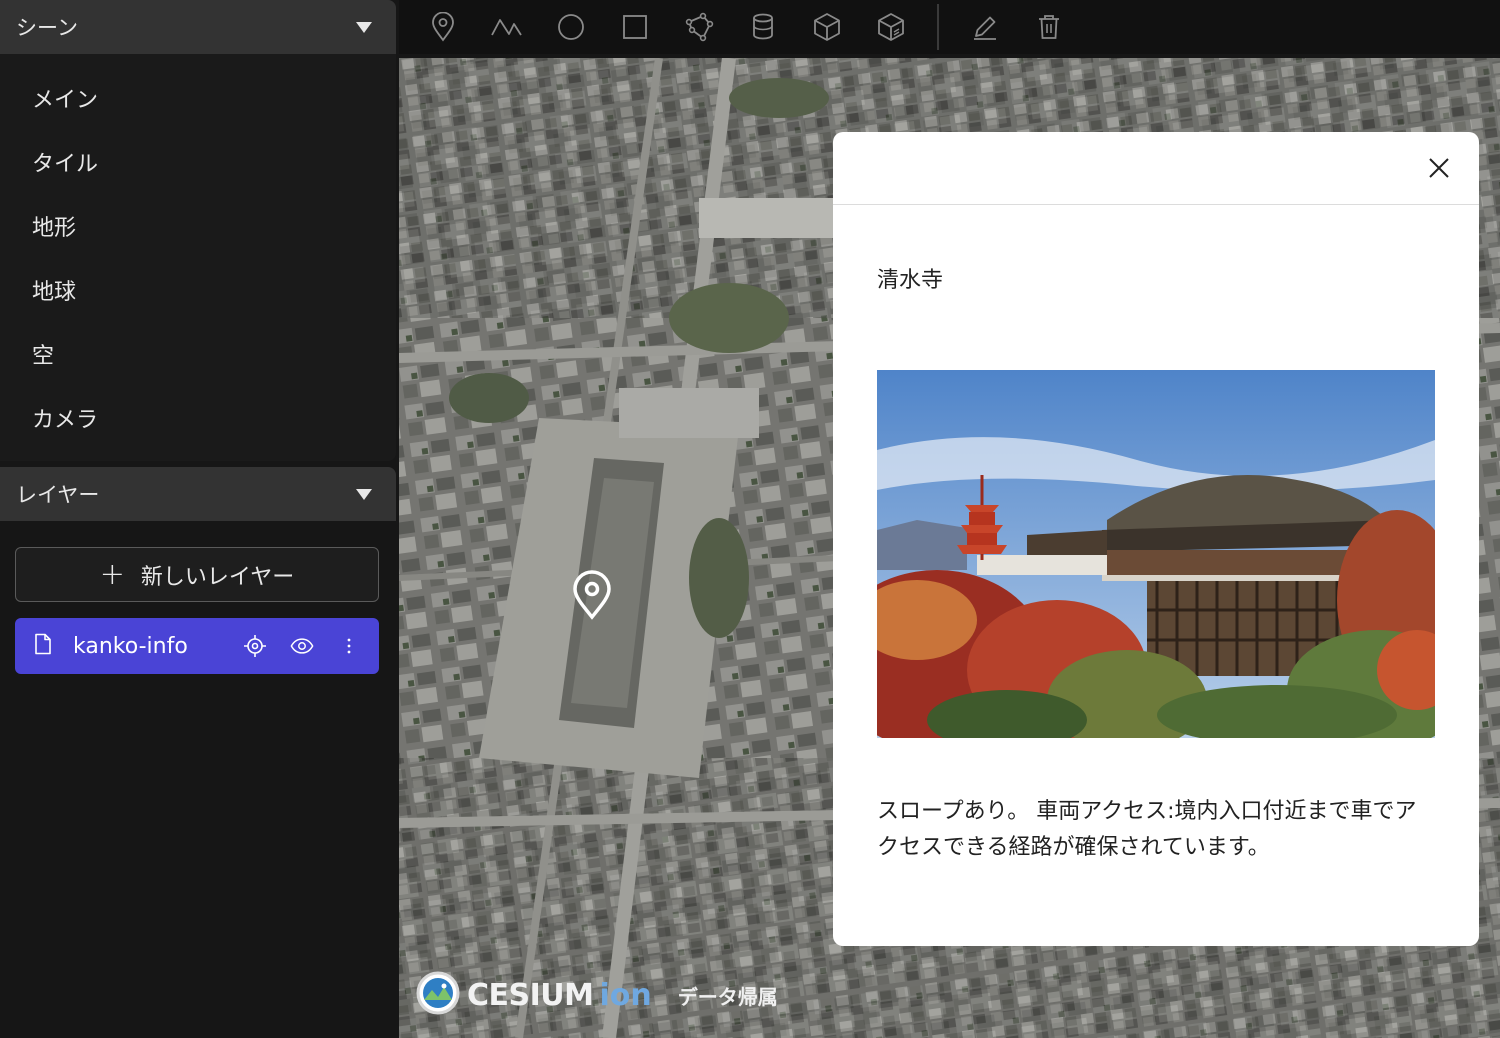 This screenshot has width=1500, height=1038. I want to click on polygon-icon, so click(699, 27).